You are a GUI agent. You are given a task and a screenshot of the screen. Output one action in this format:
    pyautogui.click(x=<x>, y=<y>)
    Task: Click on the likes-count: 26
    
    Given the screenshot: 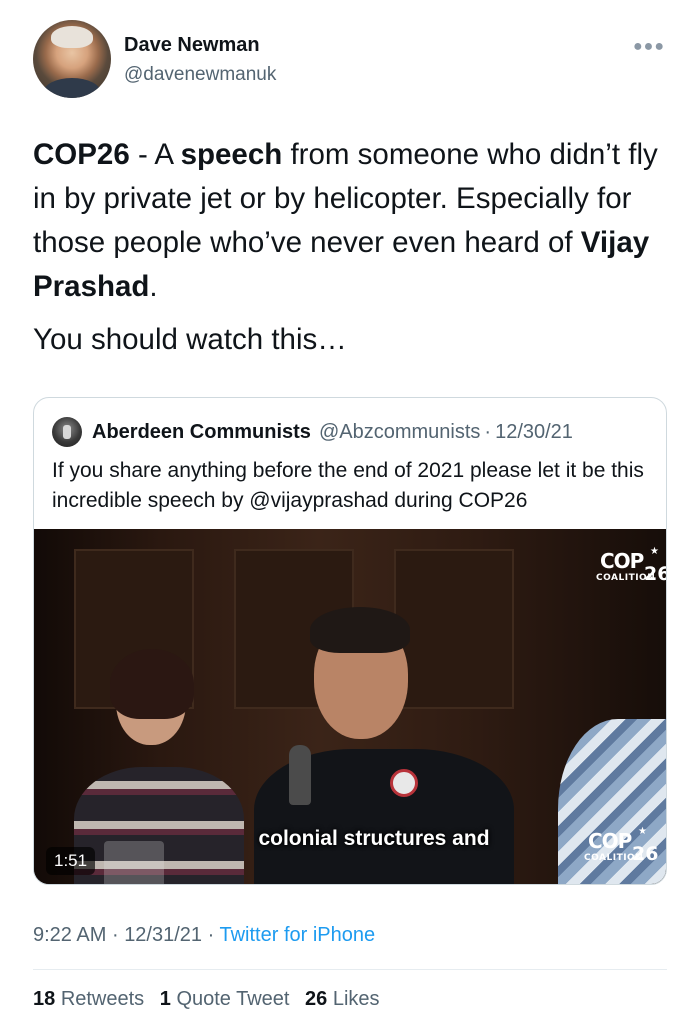 What is the action you would take?
    pyautogui.click(x=316, y=999)
    